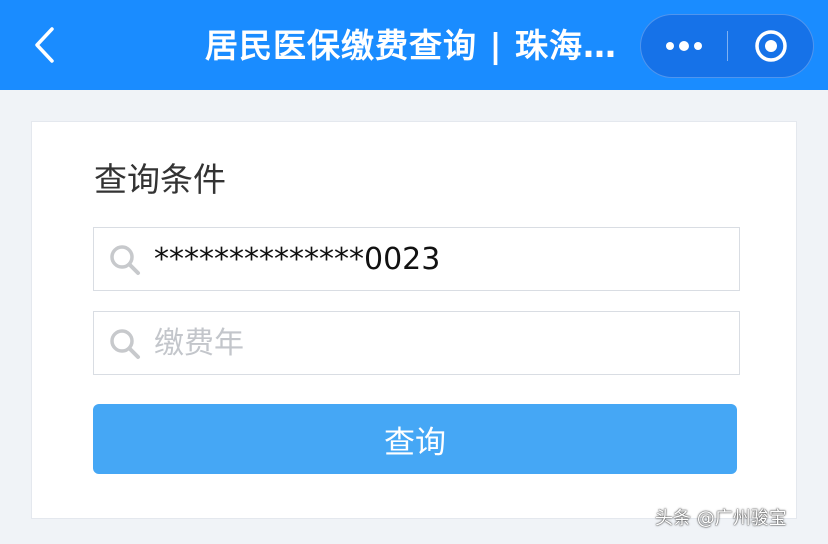 The width and height of the screenshot is (828, 544). I want to click on id-number-field, so click(416, 259).